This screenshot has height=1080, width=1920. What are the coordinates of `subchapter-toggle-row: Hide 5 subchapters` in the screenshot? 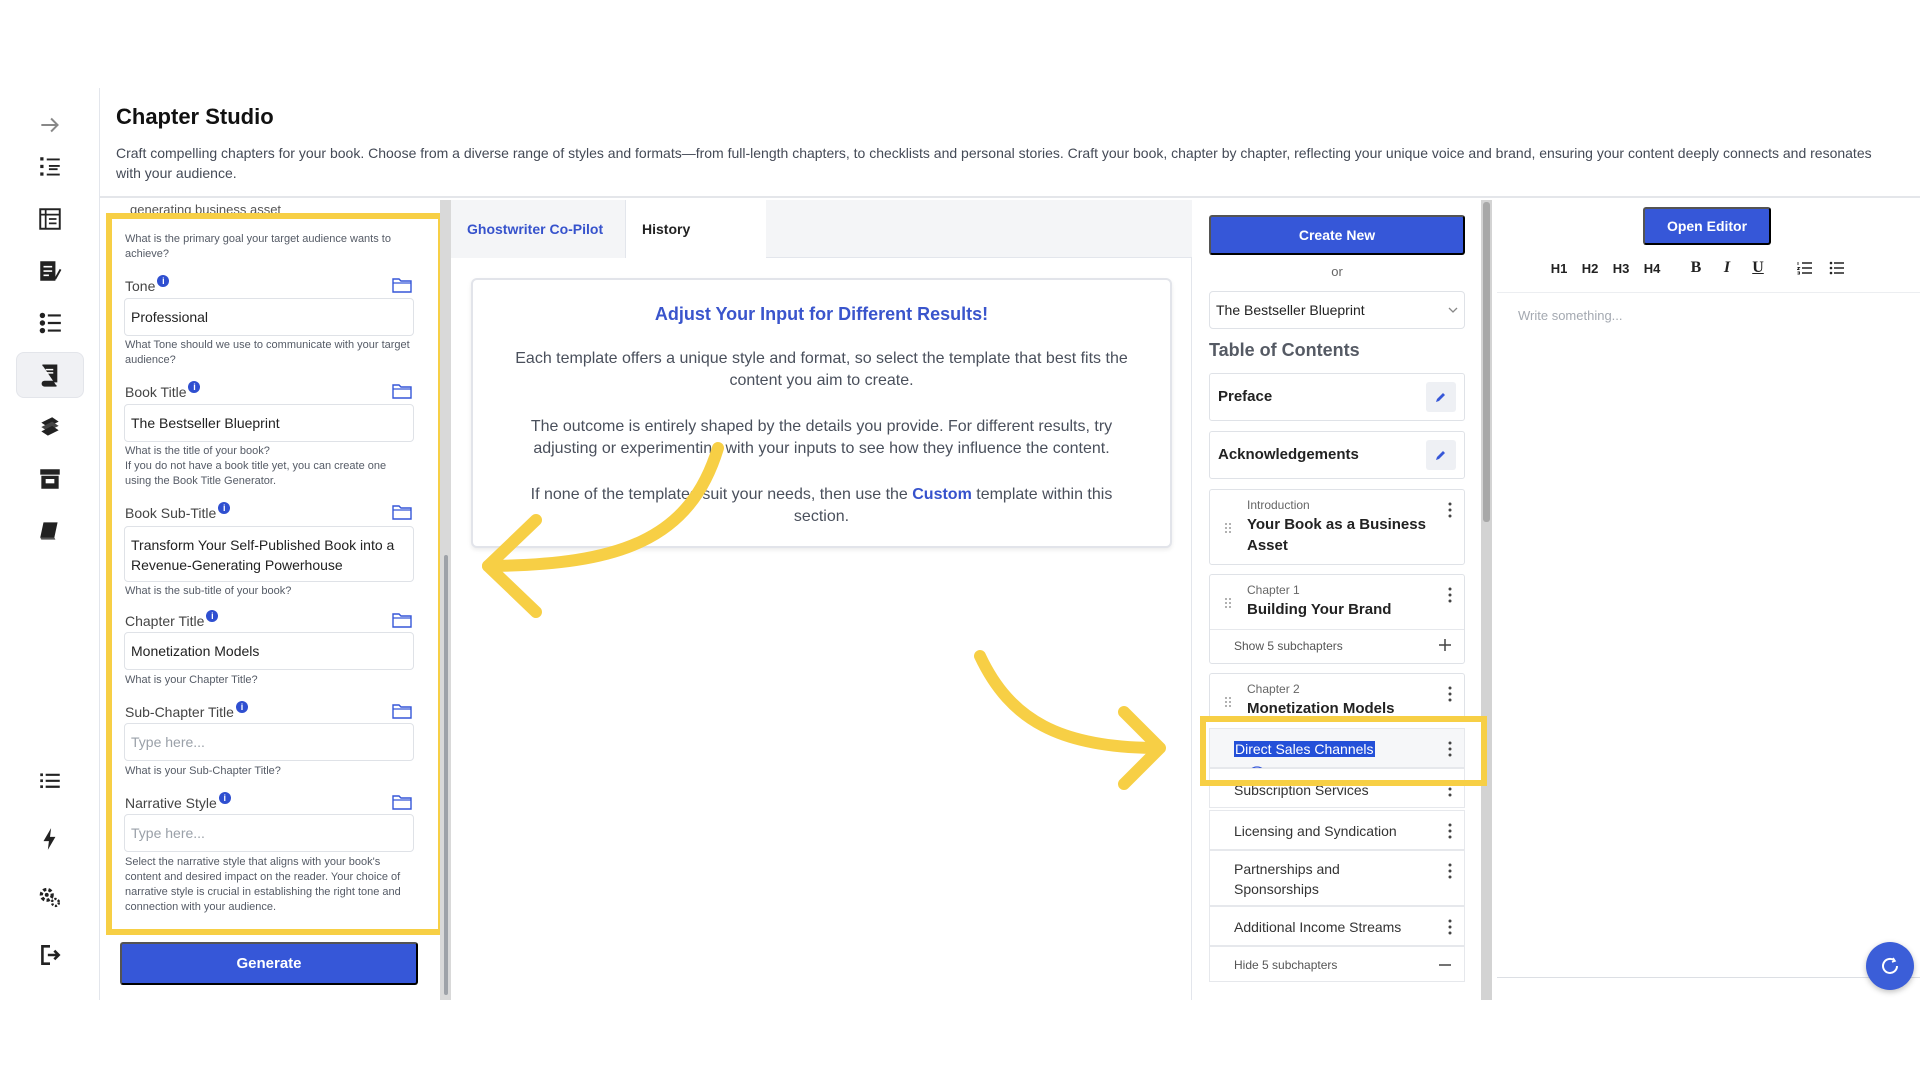 It's located at (1337, 964).